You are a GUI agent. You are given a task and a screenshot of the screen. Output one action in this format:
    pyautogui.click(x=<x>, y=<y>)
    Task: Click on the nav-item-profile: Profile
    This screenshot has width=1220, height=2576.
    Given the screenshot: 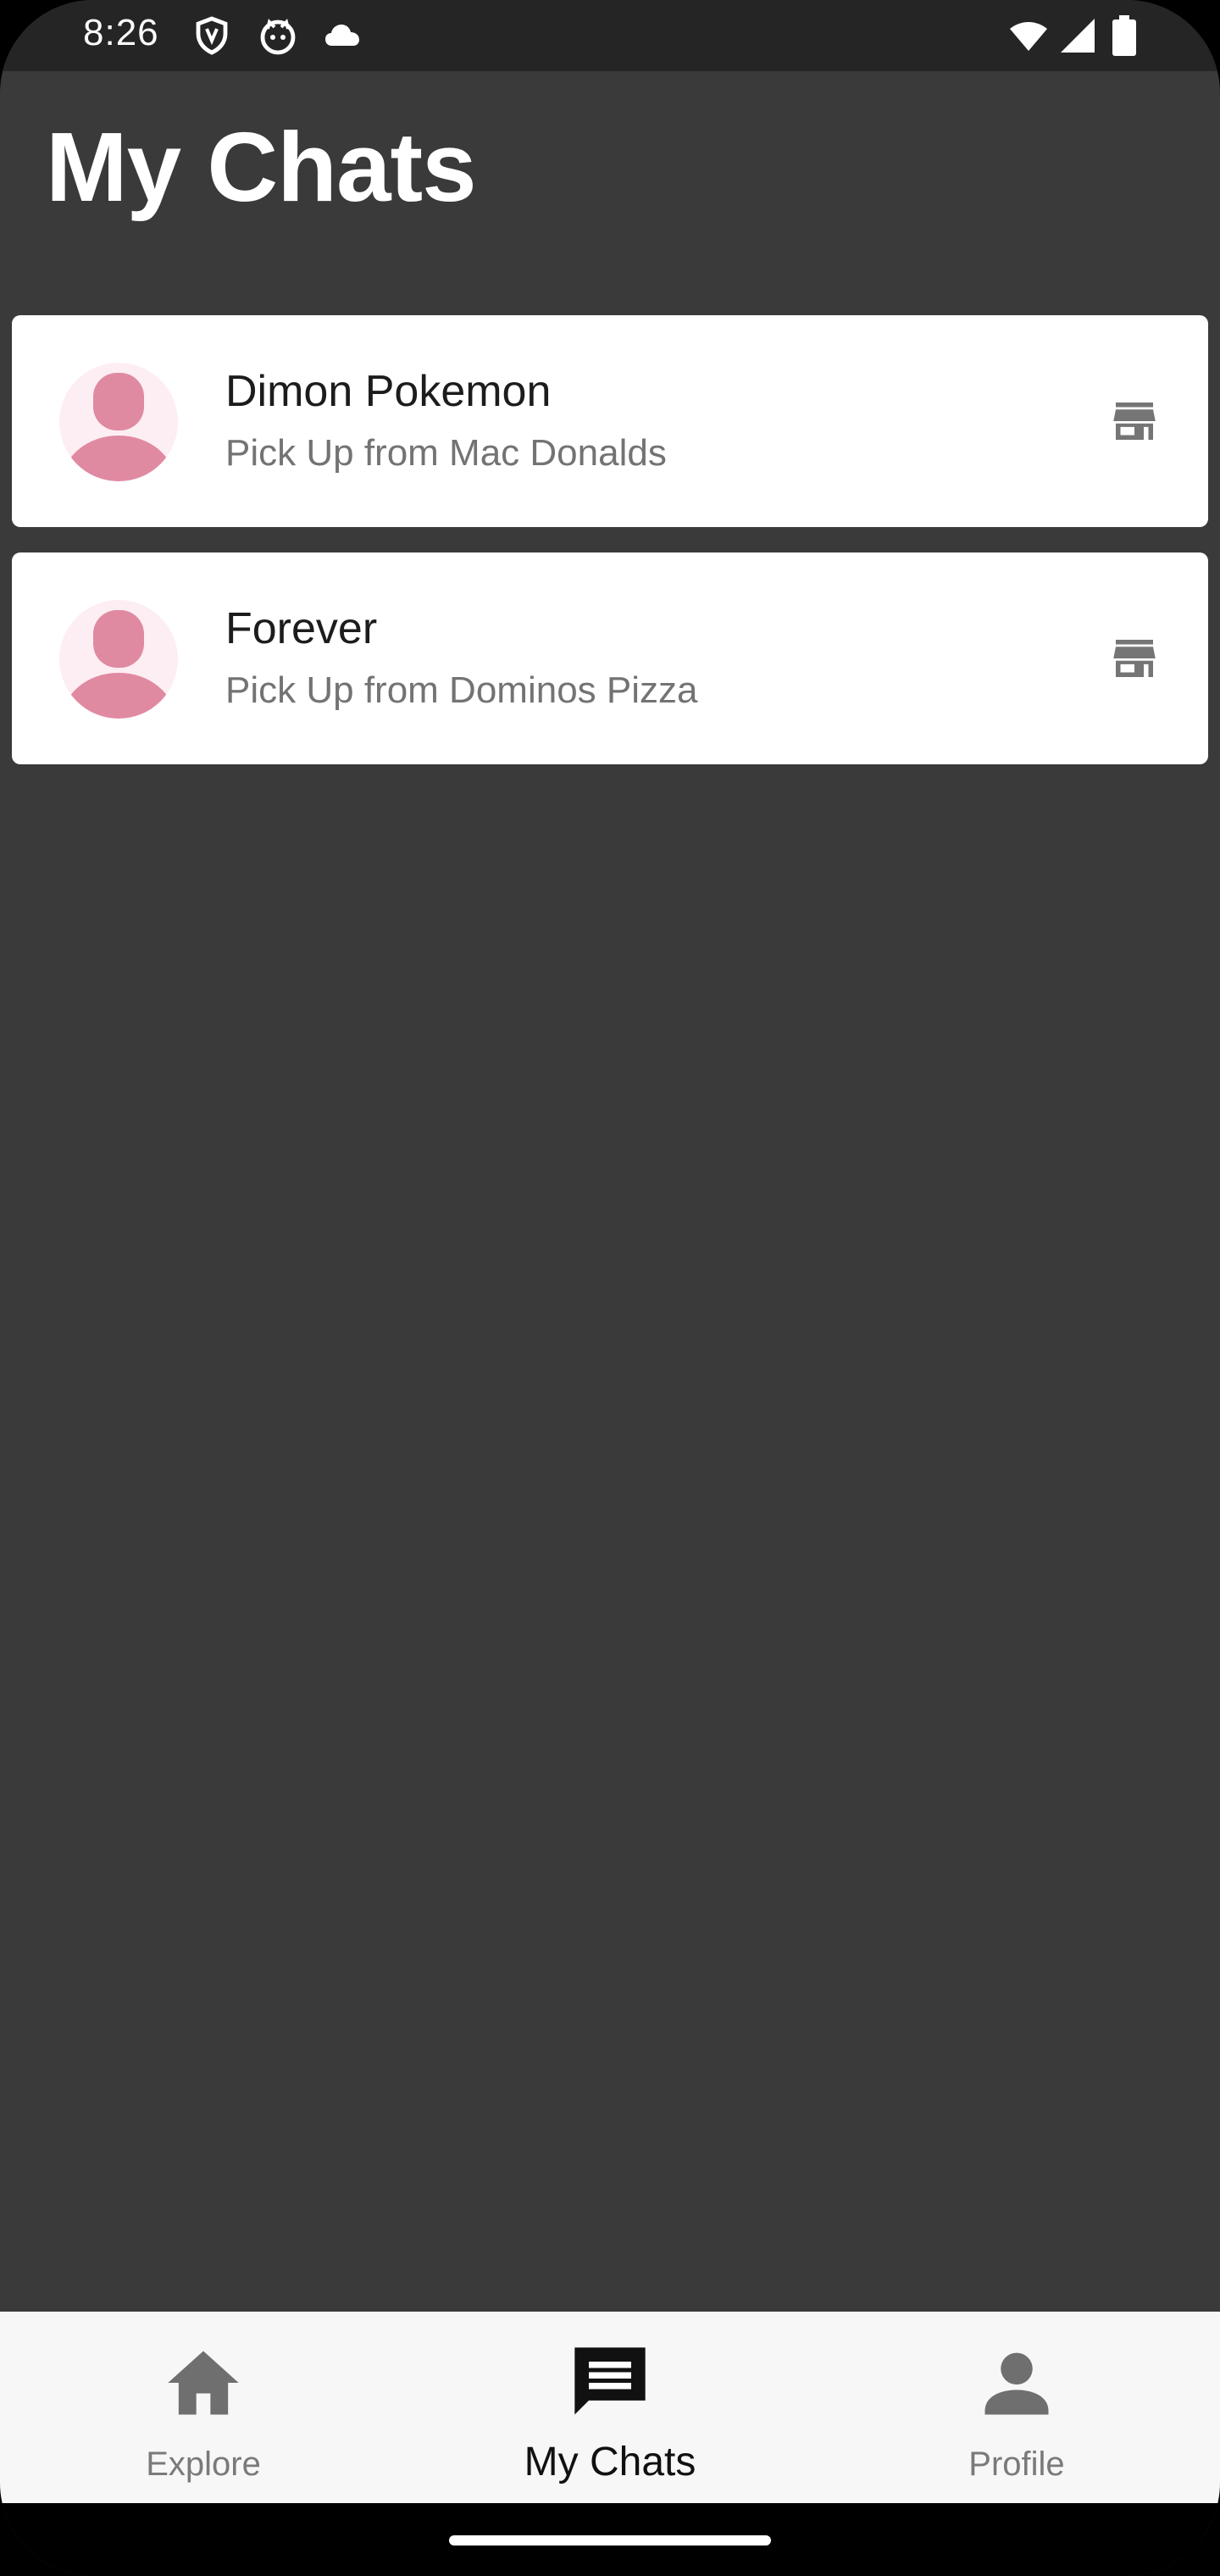 What is the action you would take?
    pyautogui.click(x=1016, y=2407)
    